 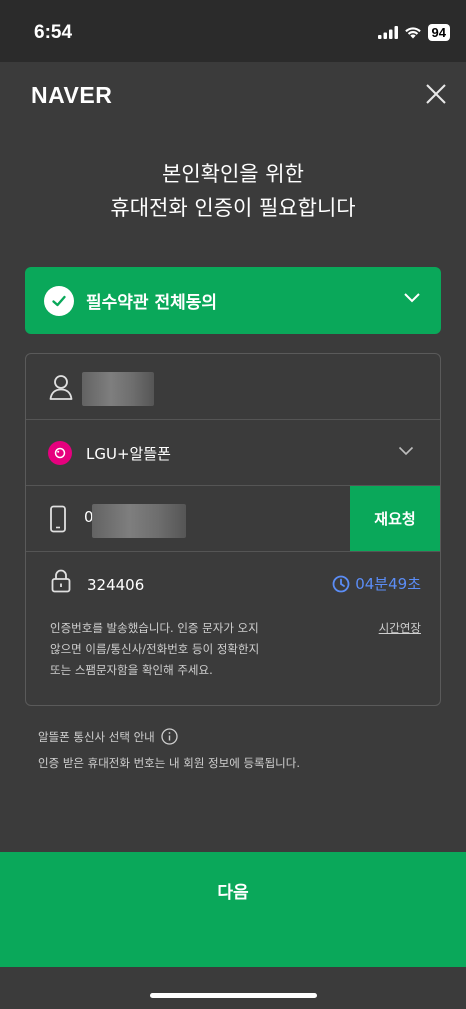 I want to click on resend-button: 재요청, so click(x=395, y=518).